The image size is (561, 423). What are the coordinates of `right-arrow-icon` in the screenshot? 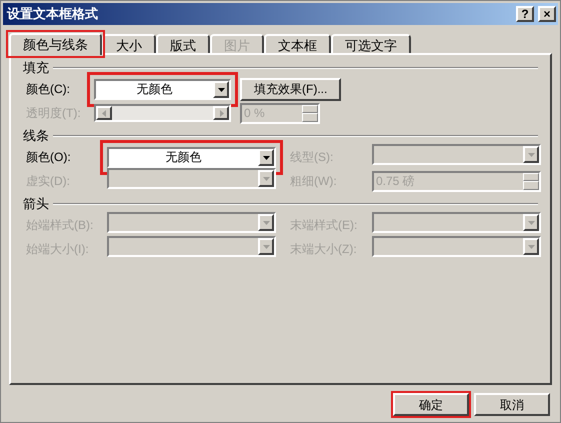 It's located at (221, 113).